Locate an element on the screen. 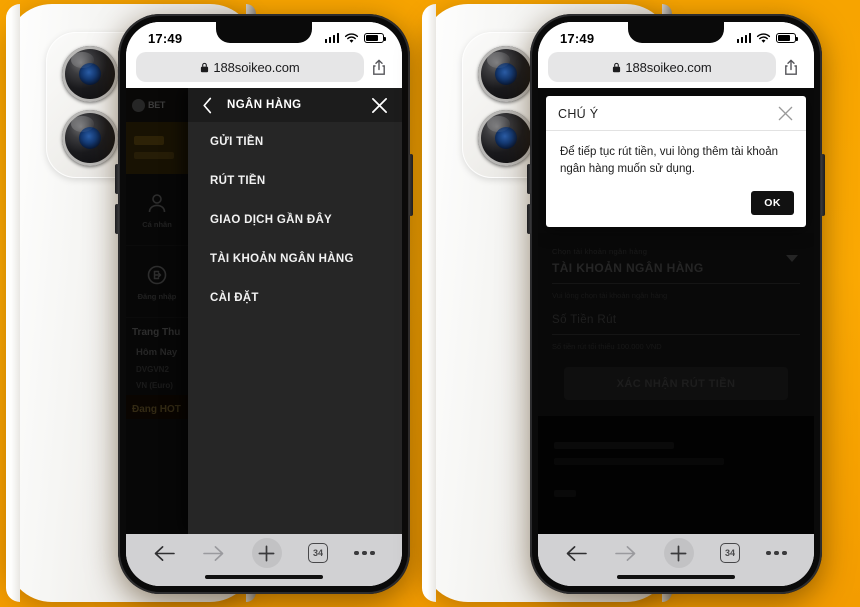  rail-item-login: Đăng nhập is located at coordinates (157, 282).